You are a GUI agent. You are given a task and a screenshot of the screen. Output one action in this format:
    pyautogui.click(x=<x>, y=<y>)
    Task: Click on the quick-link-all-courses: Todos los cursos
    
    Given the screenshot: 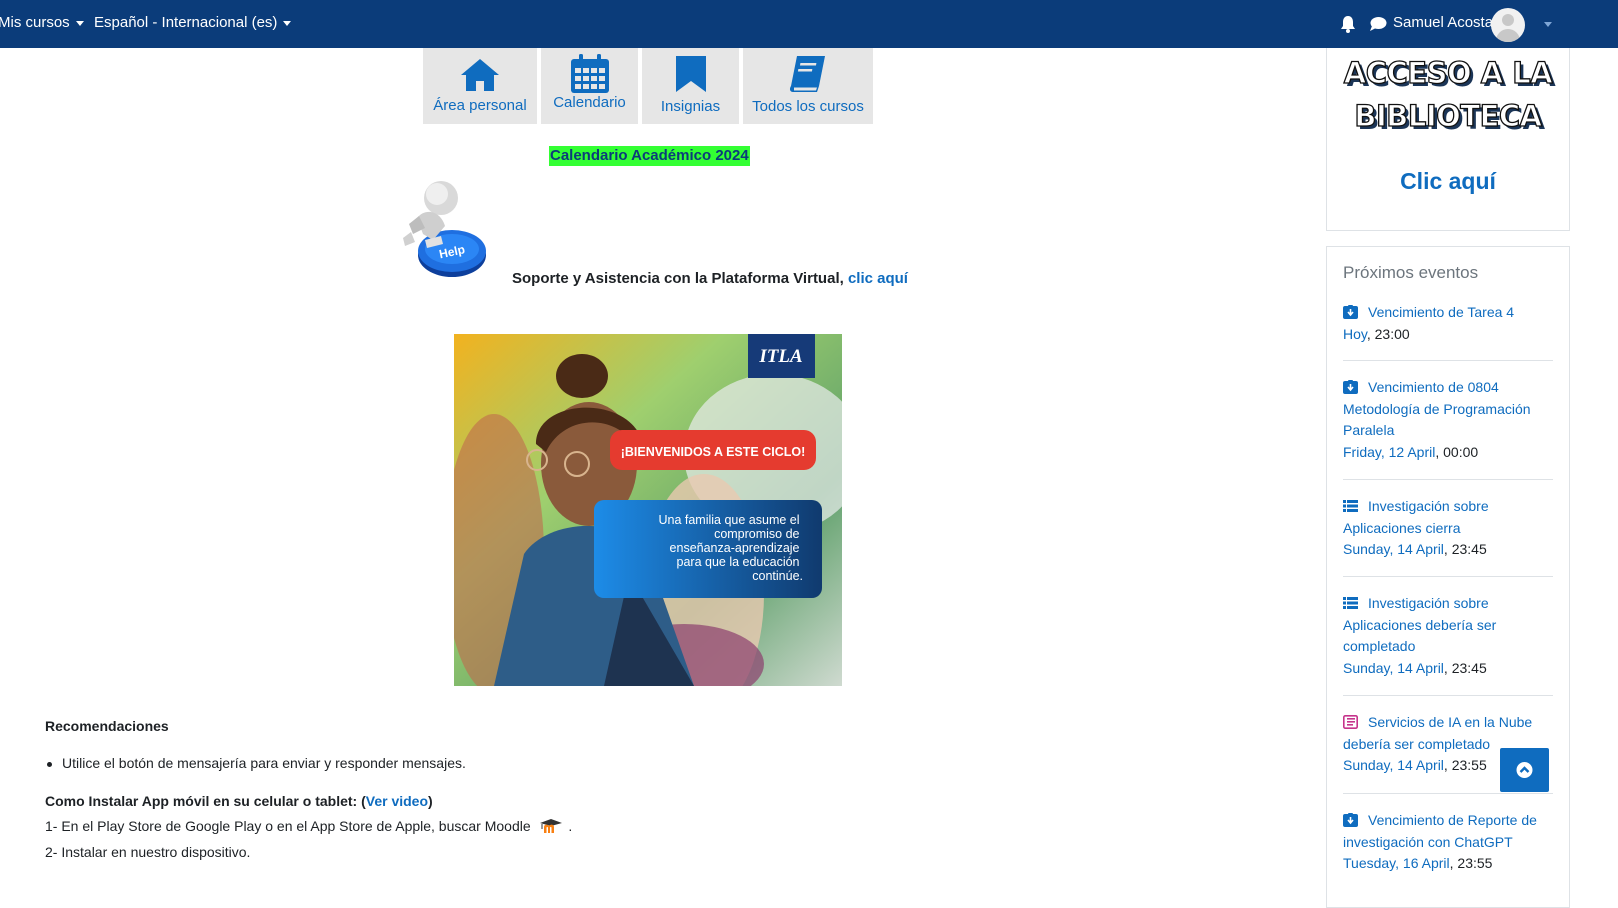 What is the action you would take?
    pyautogui.click(x=808, y=86)
    